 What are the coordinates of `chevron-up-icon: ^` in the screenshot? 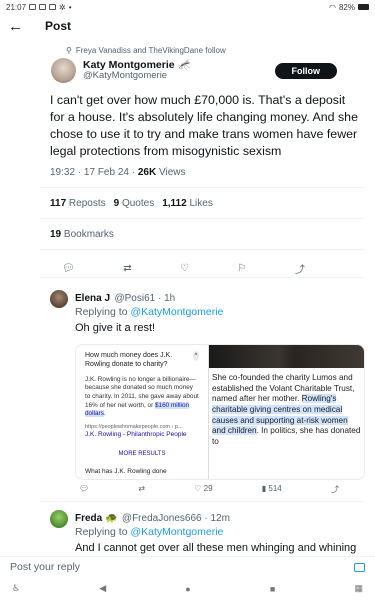 It's located at (195, 355).